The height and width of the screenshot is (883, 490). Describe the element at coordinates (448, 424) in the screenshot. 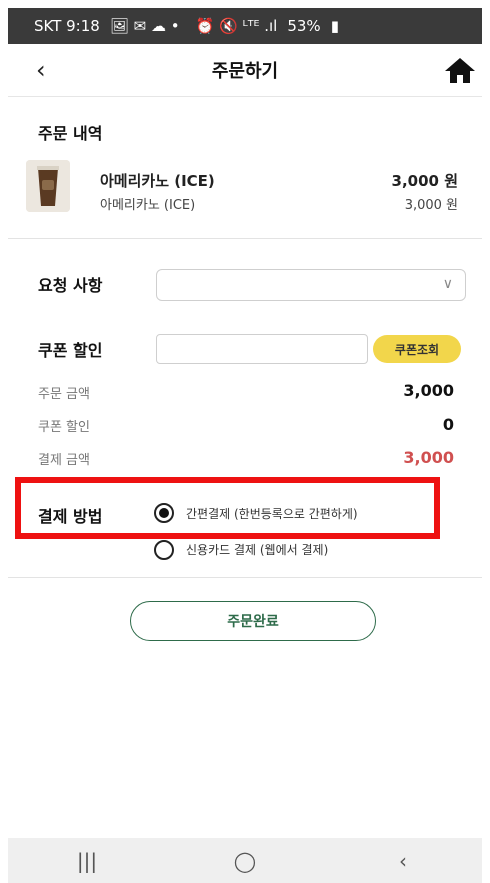

I see `coupon-discount-value: 0` at that location.